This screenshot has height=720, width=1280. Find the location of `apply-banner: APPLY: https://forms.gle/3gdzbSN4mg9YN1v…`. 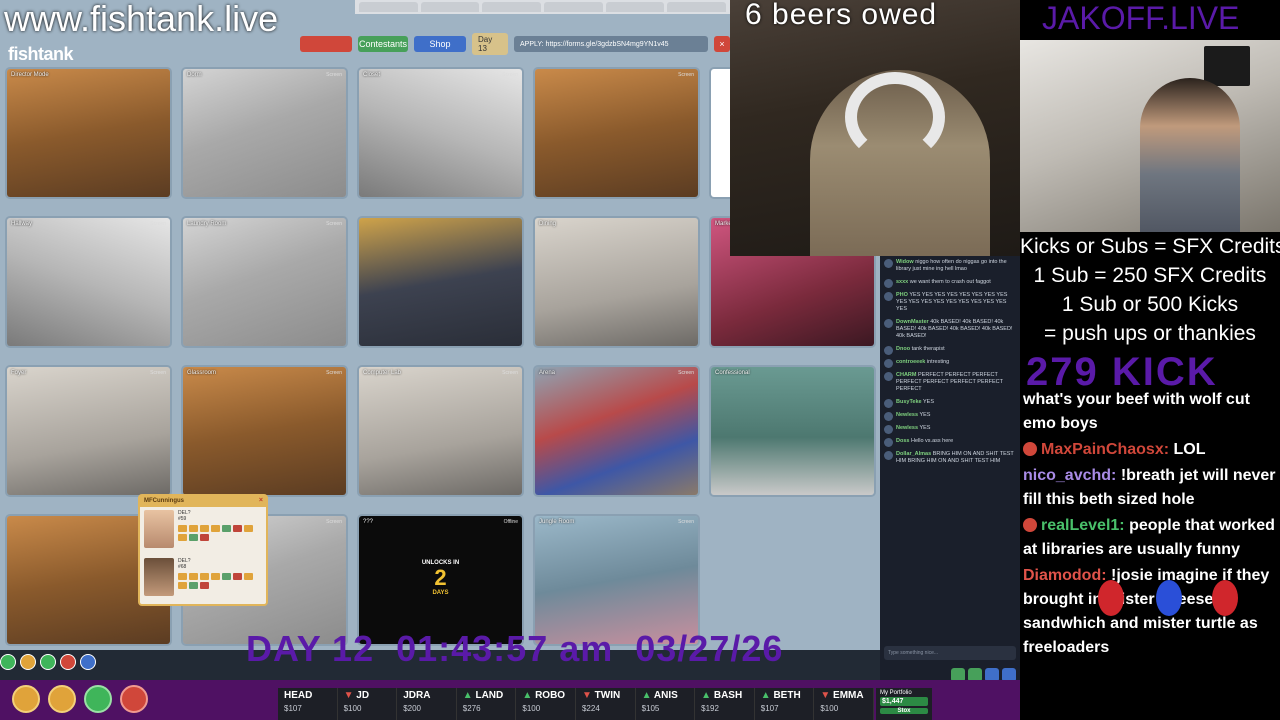

apply-banner: APPLY: https://forms.gle/3gdzbSN4mg9YN1v… is located at coordinates (611, 44).